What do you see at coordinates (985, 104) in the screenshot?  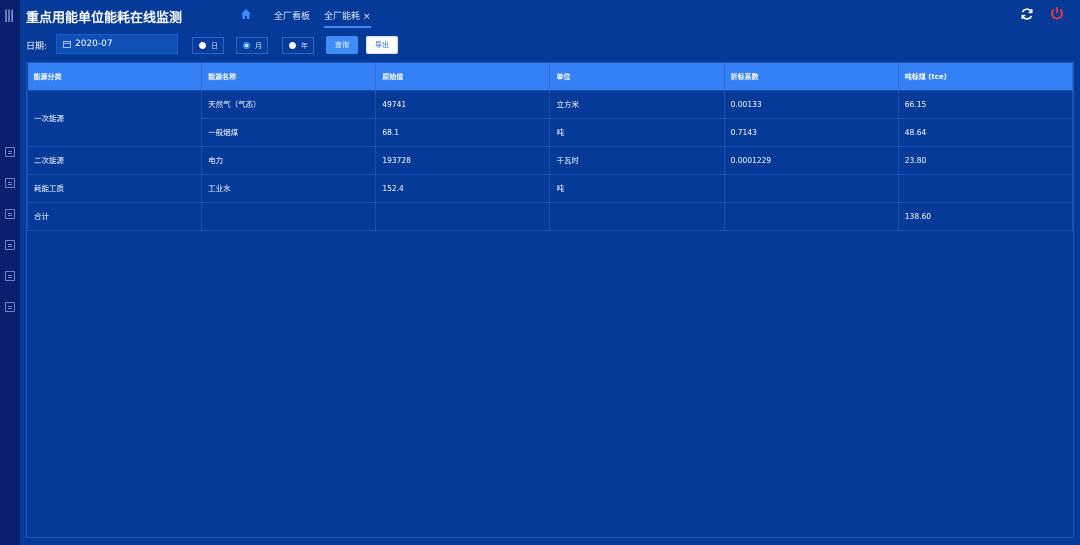 I see `tce-cell: 66.15` at bounding box center [985, 104].